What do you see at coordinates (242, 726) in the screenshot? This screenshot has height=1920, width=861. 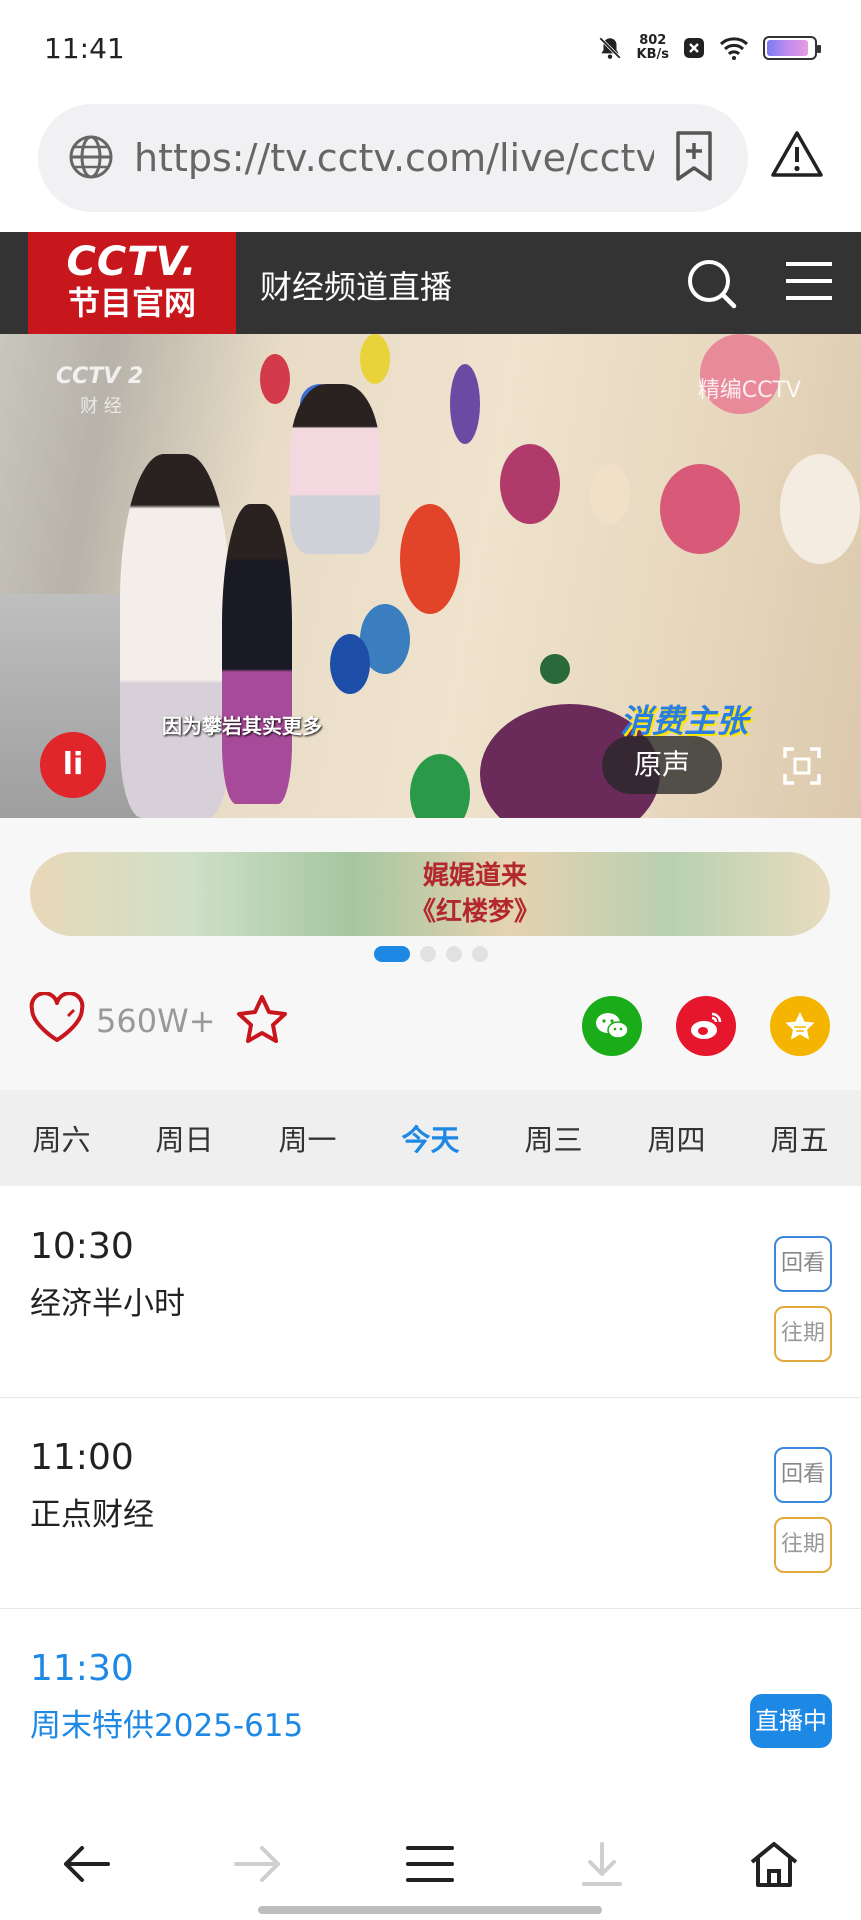 I see `video-subtitle: 因为攀岩其实更多` at bounding box center [242, 726].